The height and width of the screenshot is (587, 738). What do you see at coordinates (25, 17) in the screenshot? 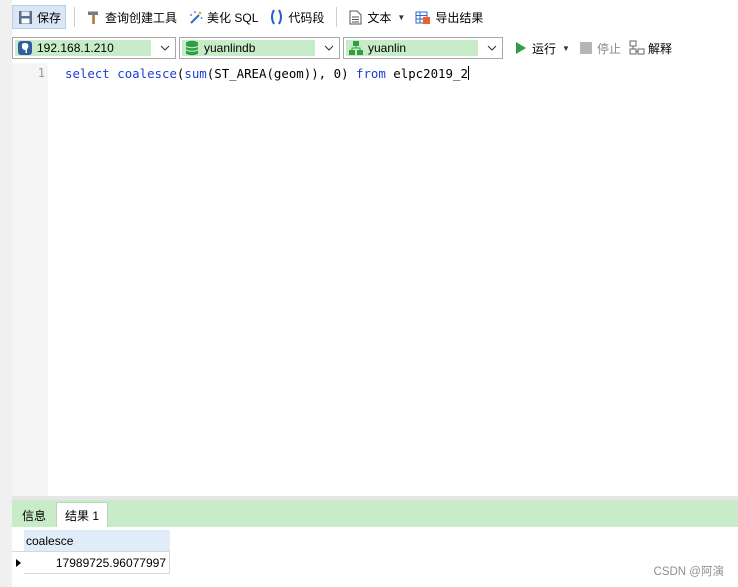
I see `save-icon` at bounding box center [25, 17].